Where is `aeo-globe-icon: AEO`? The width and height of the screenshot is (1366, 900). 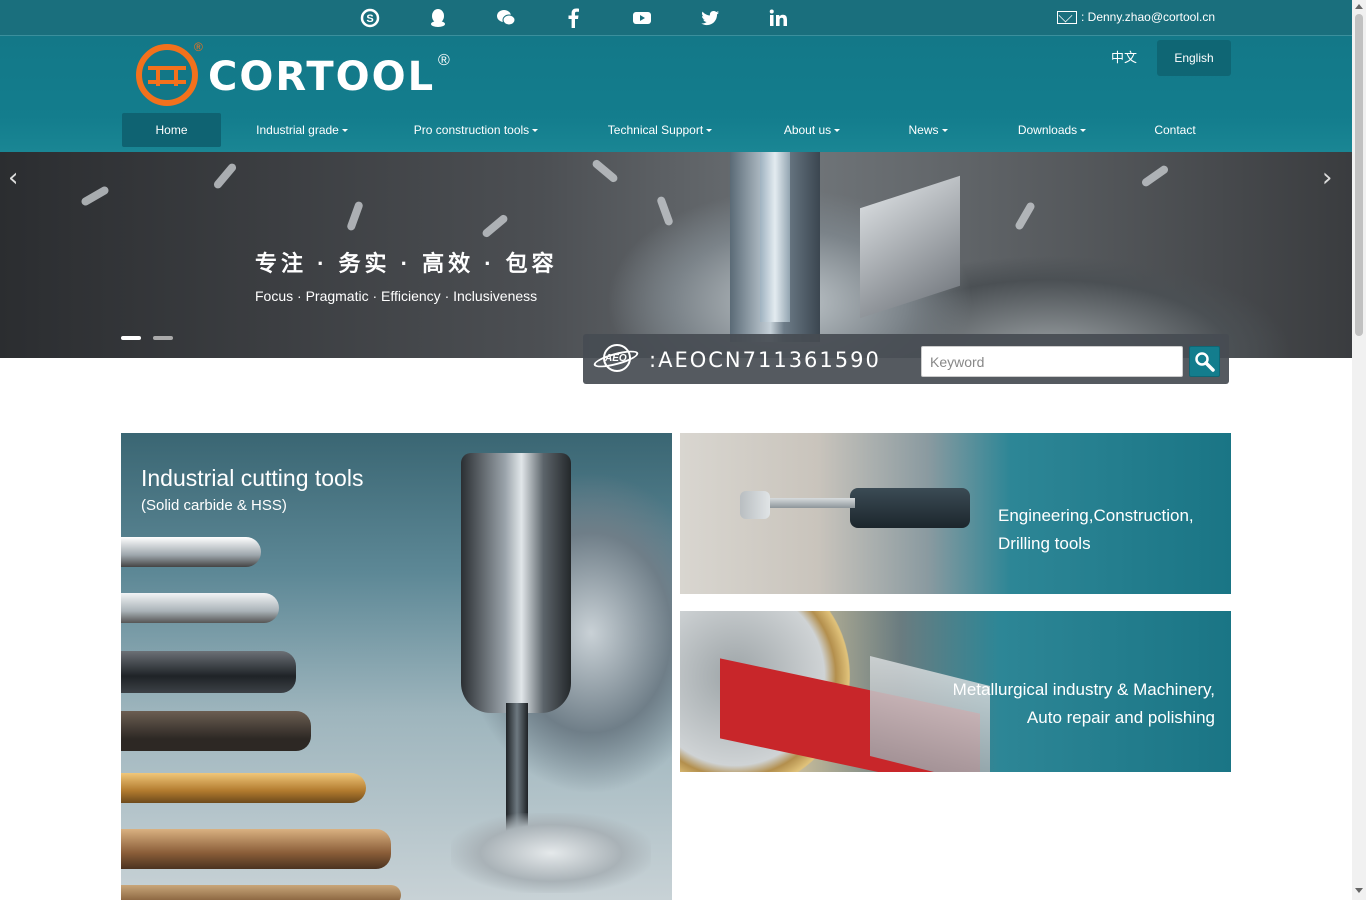
aeo-globe-icon: AEO is located at coordinates (616, 359).